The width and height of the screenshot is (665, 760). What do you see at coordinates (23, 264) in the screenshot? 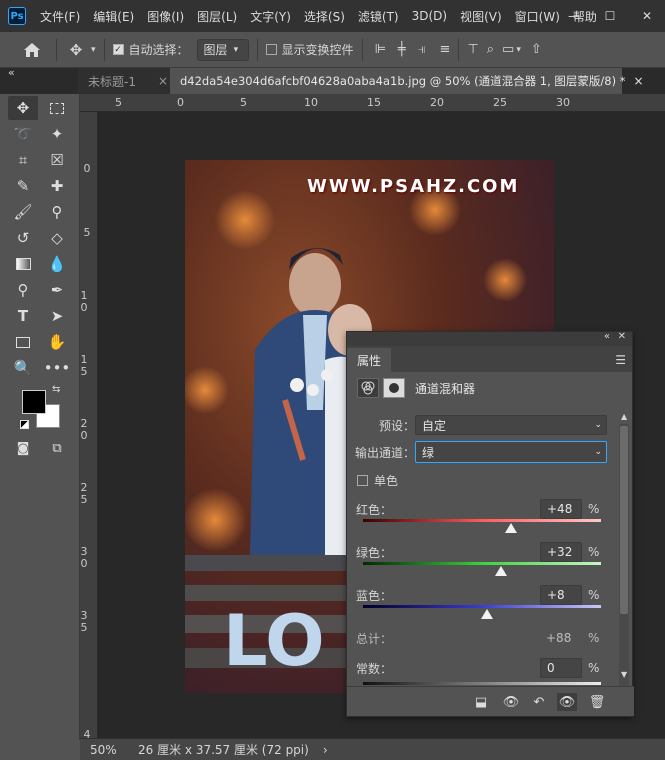
I see `gradient-tool-icon` at bounding box center [23, 264].